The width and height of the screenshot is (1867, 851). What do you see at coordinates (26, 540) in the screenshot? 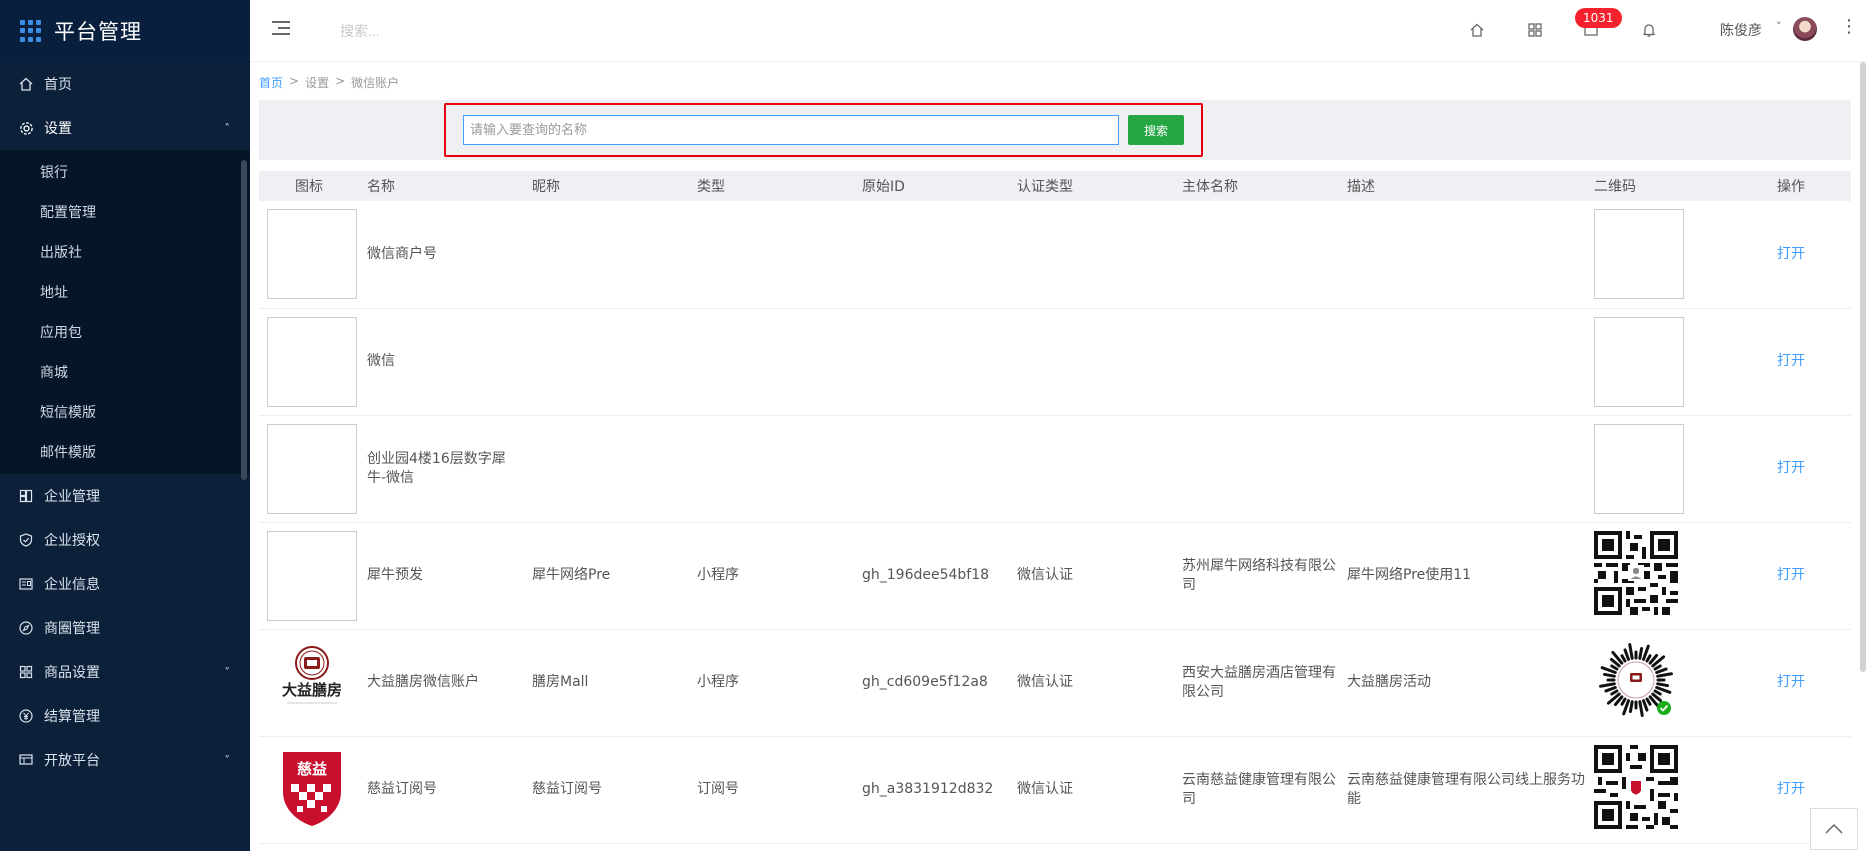
I see `shield-check-icon` at bounding box center [26, 540].